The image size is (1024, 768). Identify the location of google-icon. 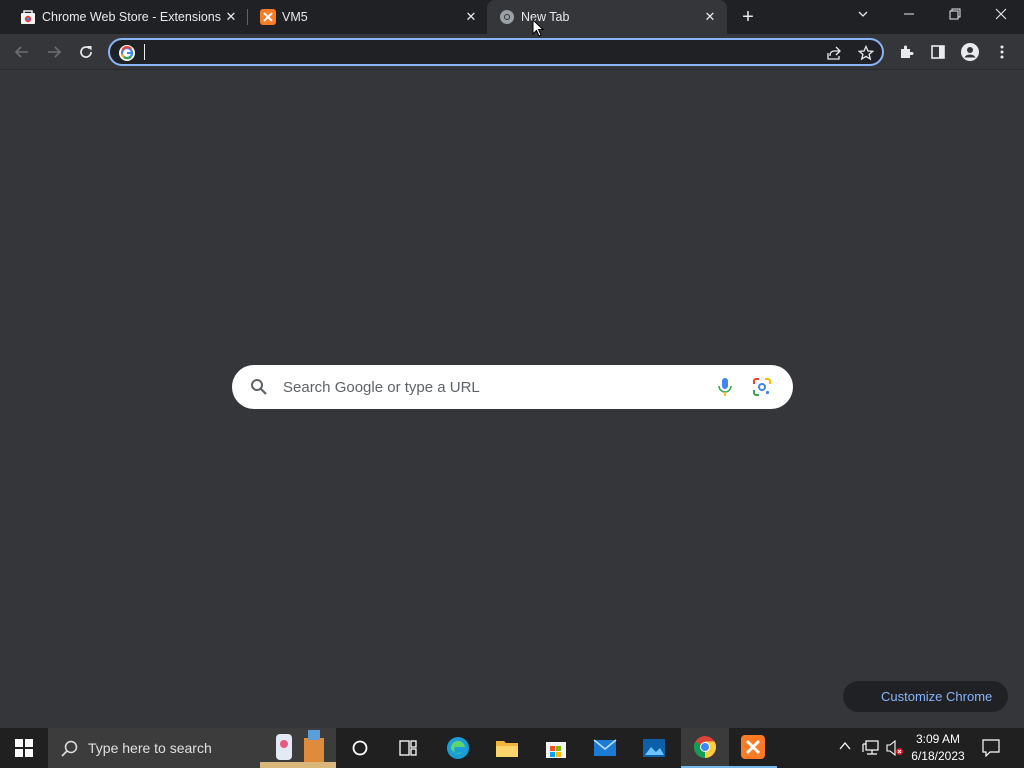
(127, 53).